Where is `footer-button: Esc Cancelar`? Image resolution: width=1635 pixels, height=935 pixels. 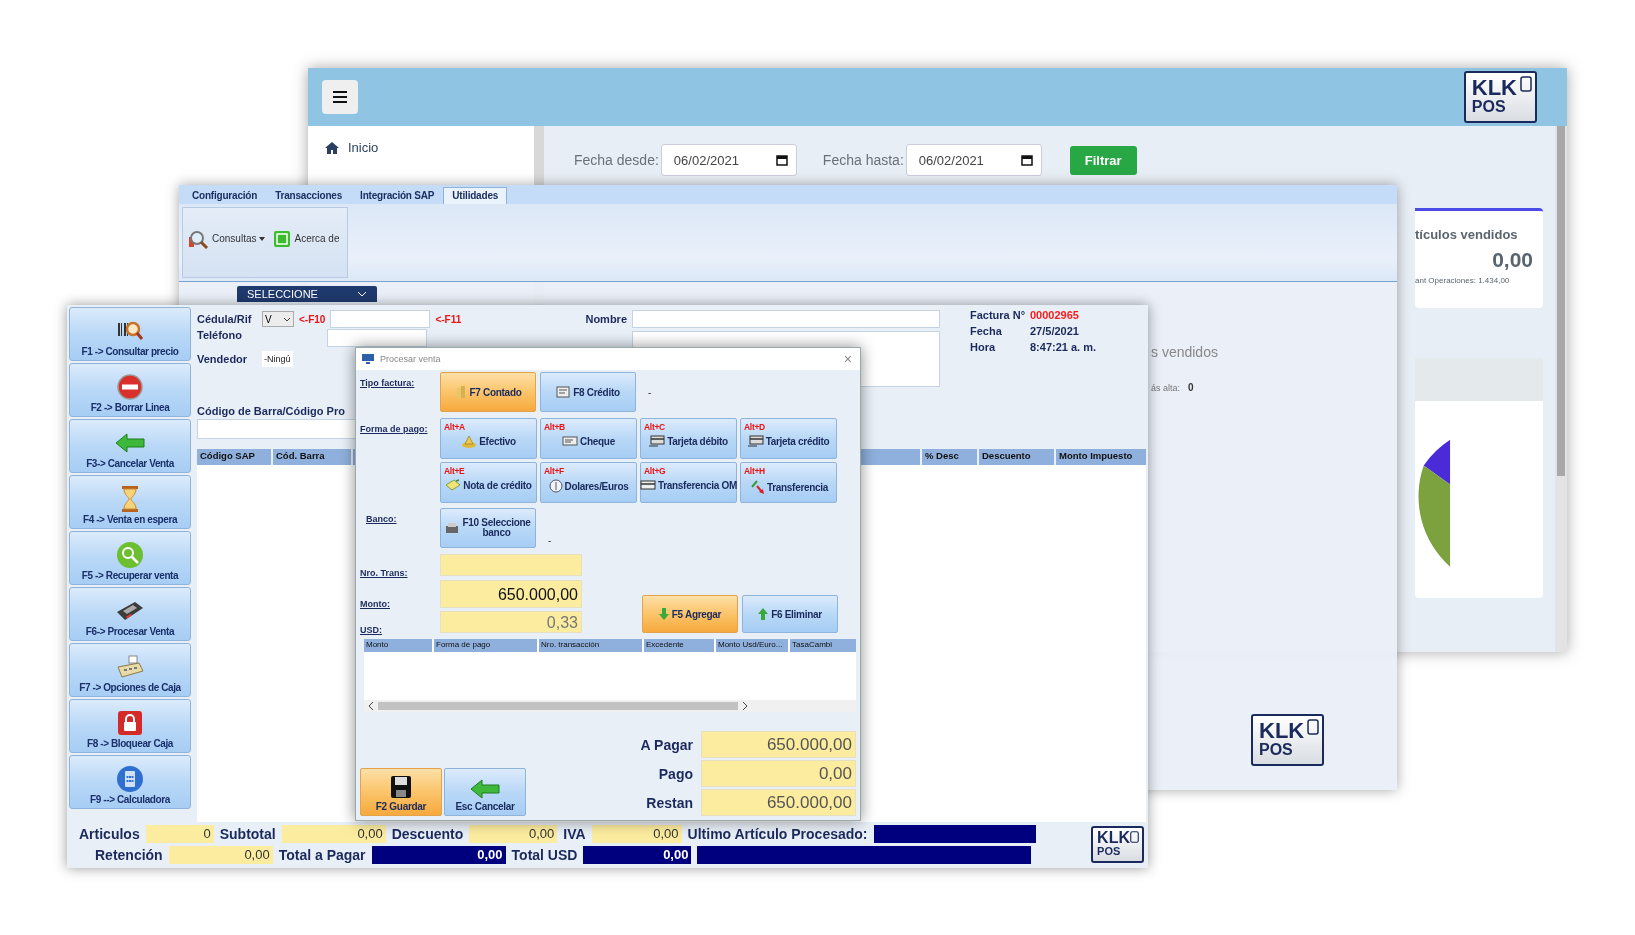
footer-button: Esc Cancelar is located at coordinates (485, 792).